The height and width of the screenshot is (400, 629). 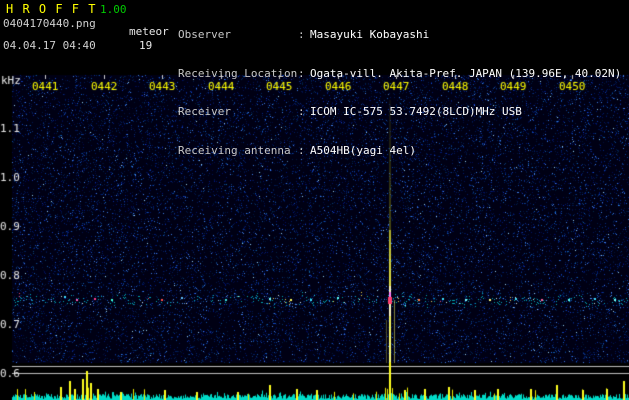 What do you see at coordinates (416, 112) in the screenshot?
I see `info-value: ICOM IC-575 53.7492(8LCD)MHz USB` at bounding box center [416, 112].